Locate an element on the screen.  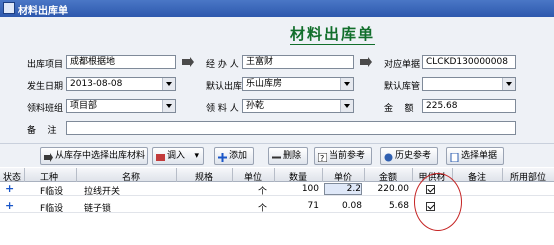
project-picker-icon is located at coordinates (188, 62).